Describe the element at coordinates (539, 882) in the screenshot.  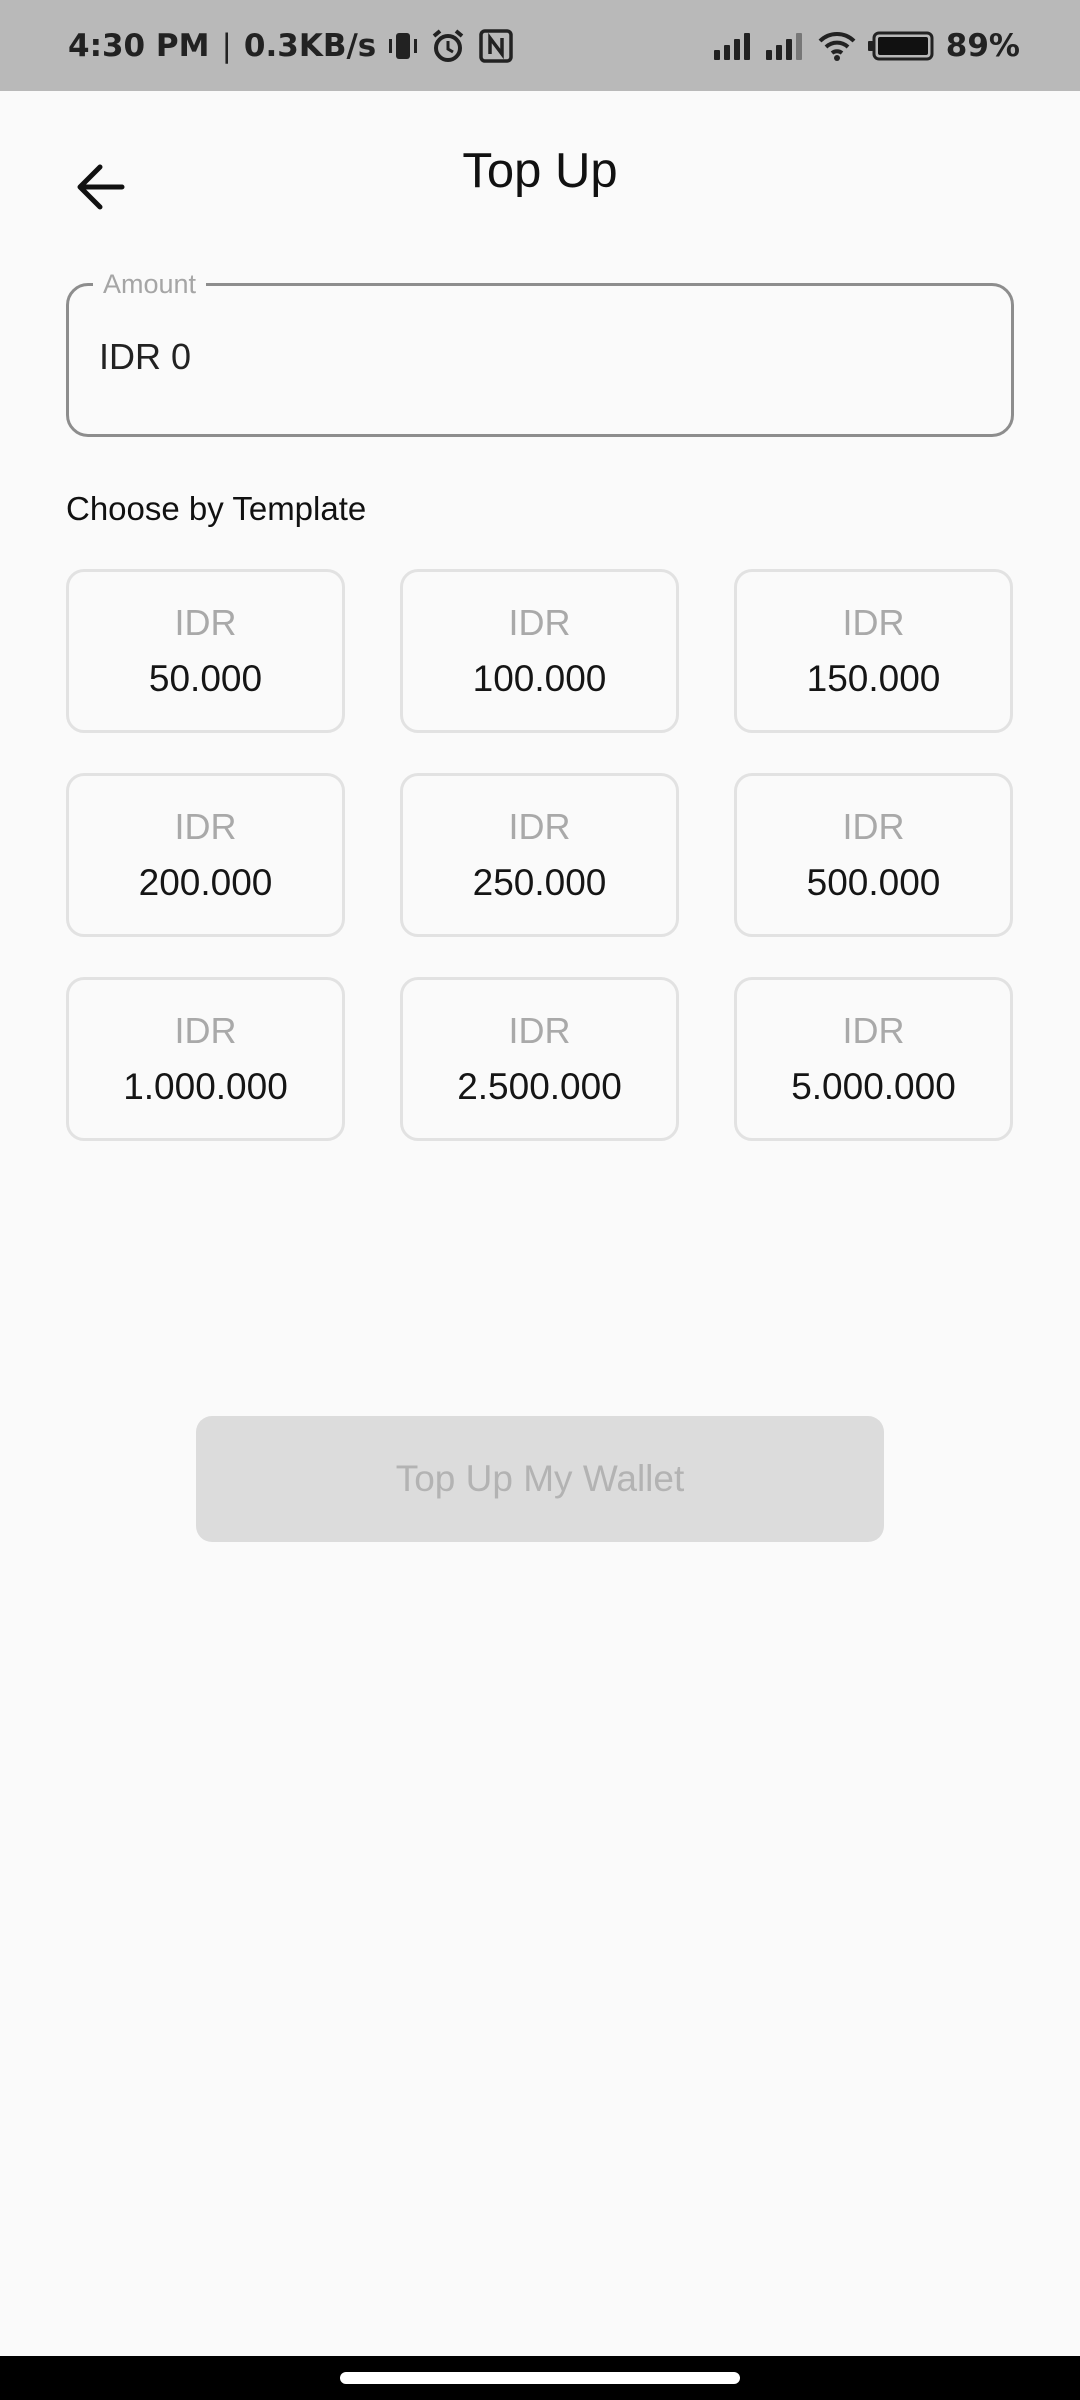
I see `template-amount: 250.000` at that location.